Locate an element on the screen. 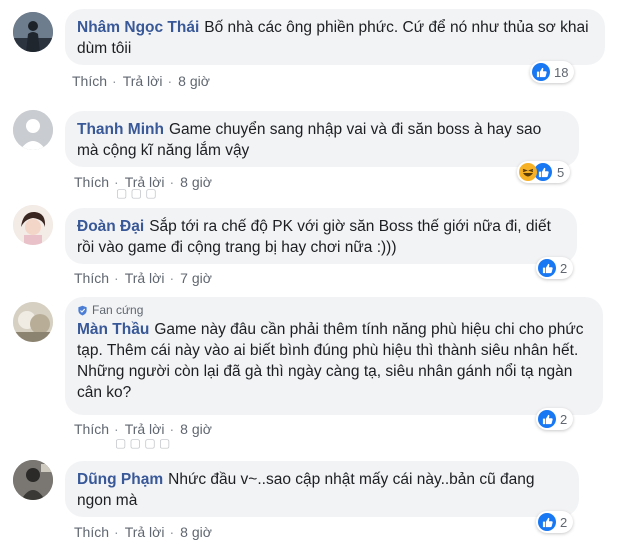  comment-author: Thanh Minh is located at coordinates (120, 129).